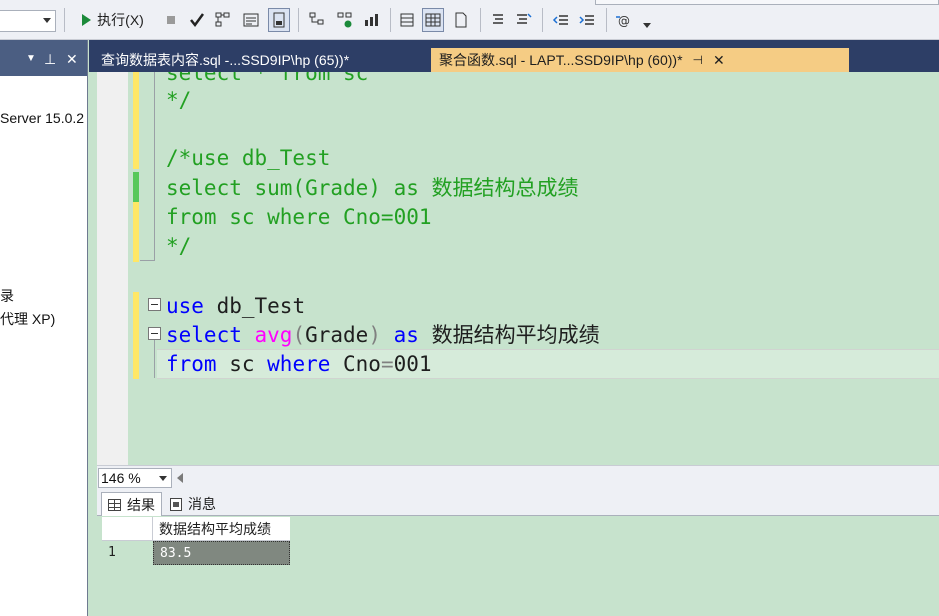 This screenshot has width=939, height=616. I want to click on parse-button, so click(197, 20).